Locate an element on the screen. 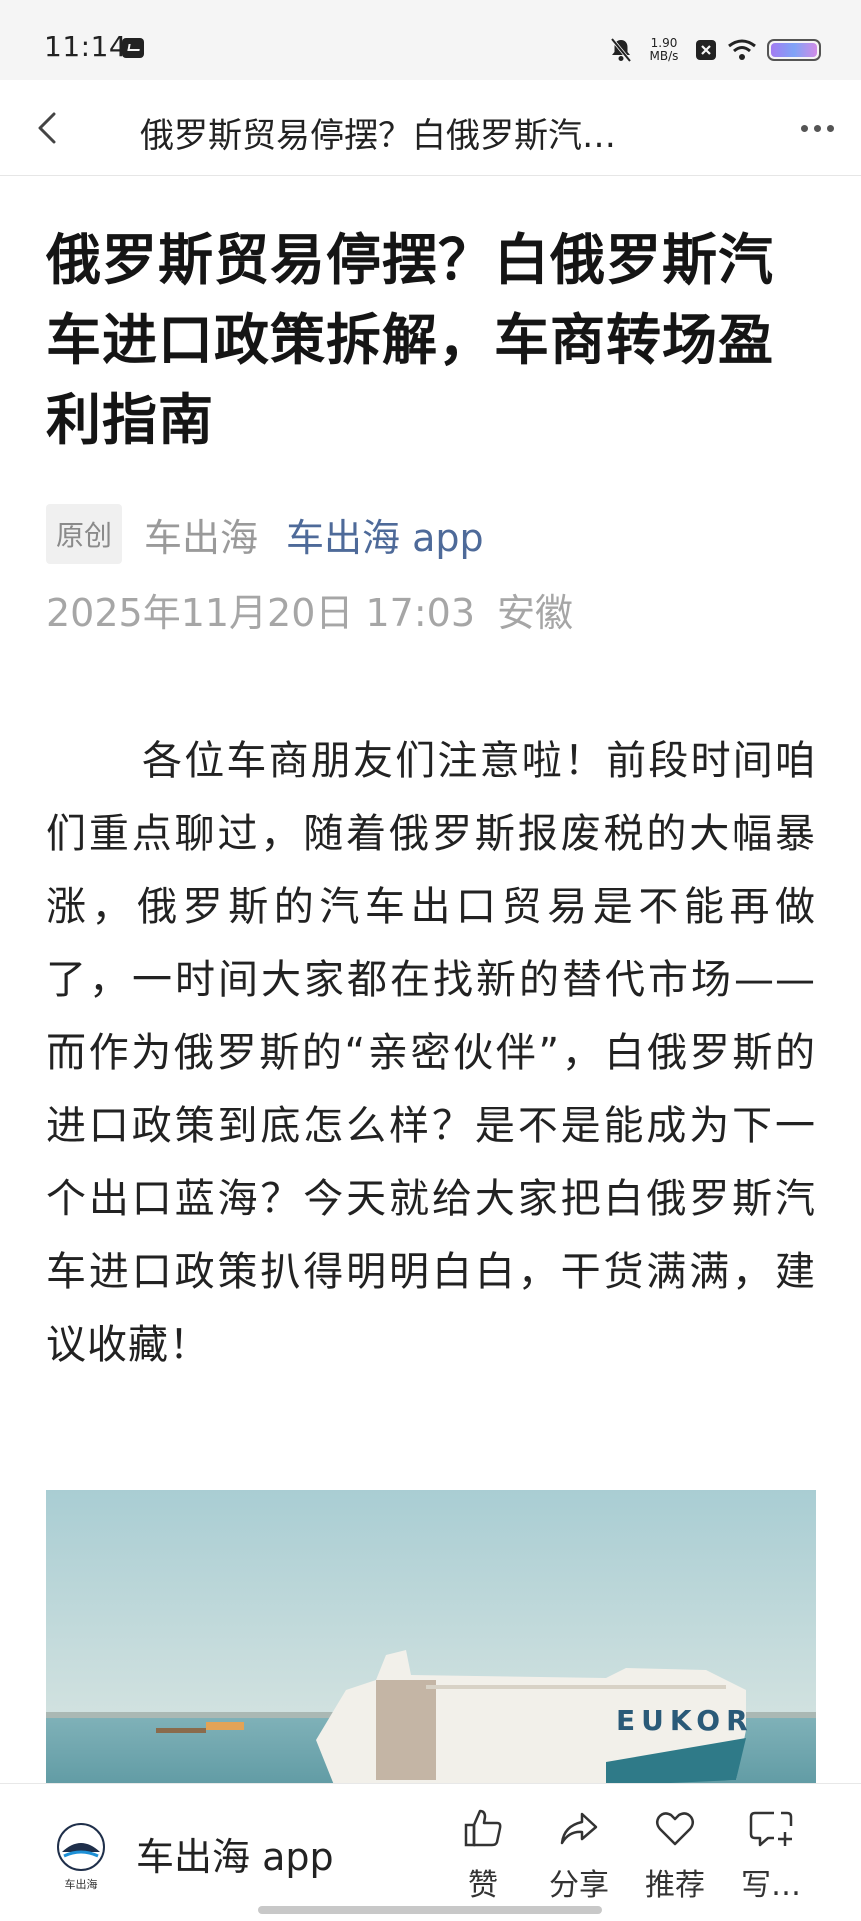 The image size is (861, 1921). message-icon is located at coordinates (133, 48).